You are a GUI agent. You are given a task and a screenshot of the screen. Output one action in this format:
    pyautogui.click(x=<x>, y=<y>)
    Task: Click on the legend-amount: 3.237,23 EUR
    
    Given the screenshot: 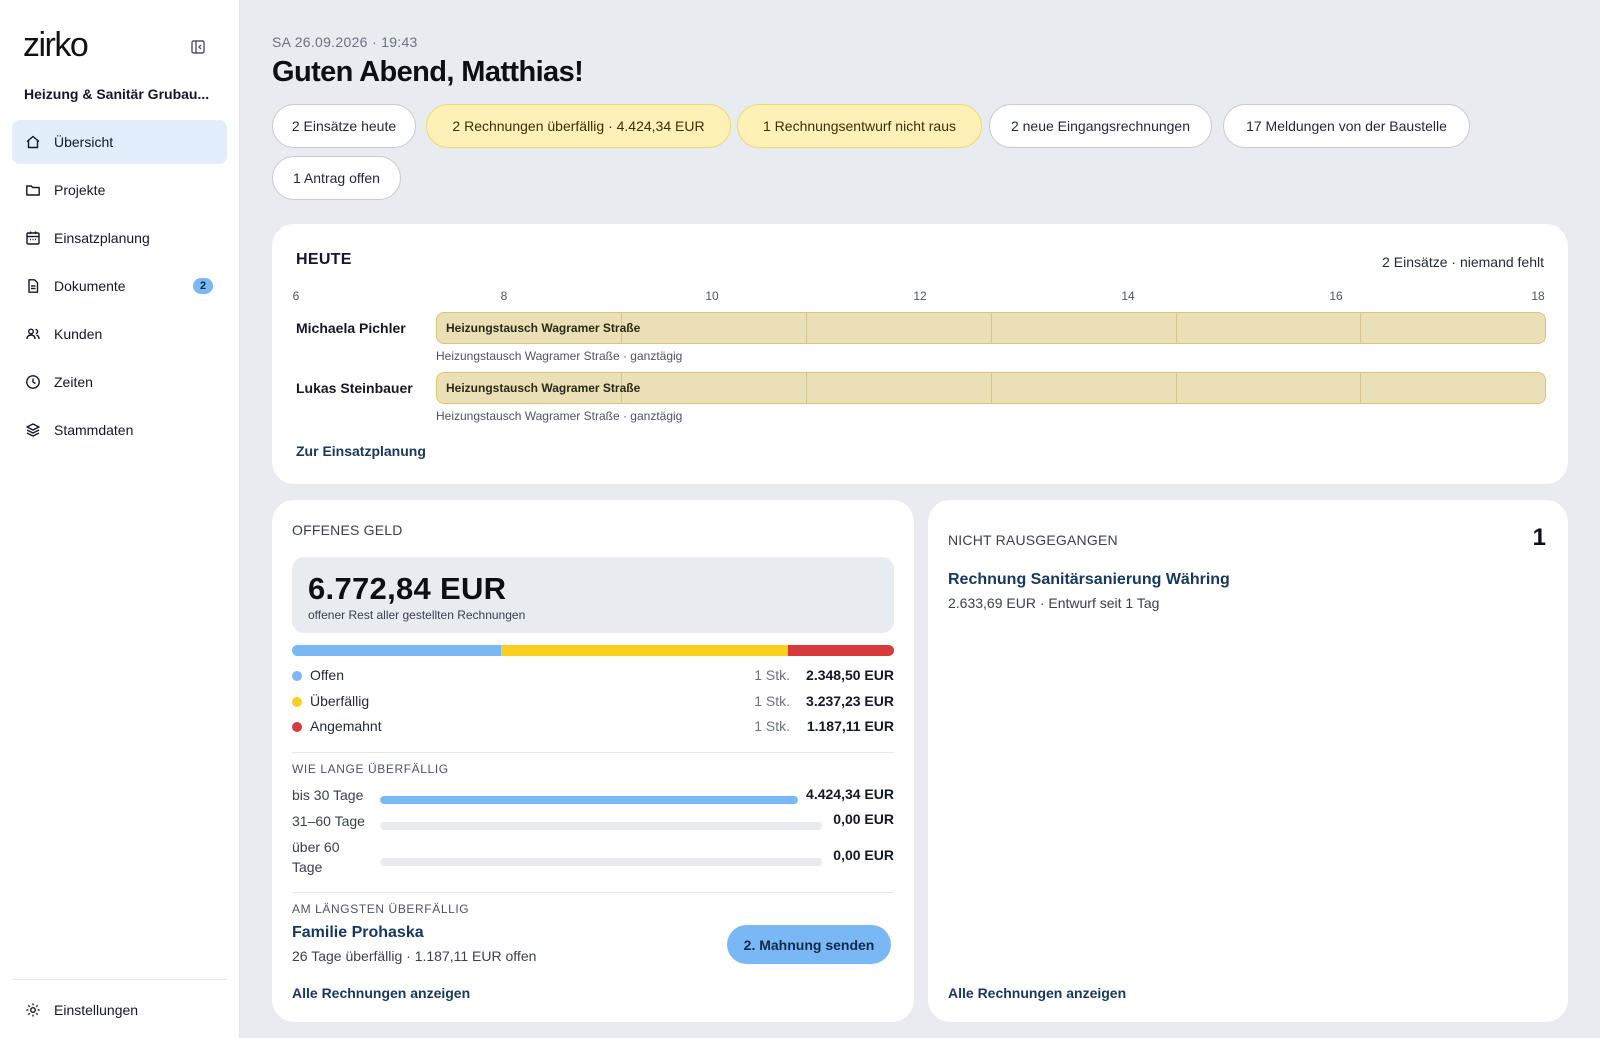 What is the action you would take?
    pyautogui.click(x=850, y=701)
    